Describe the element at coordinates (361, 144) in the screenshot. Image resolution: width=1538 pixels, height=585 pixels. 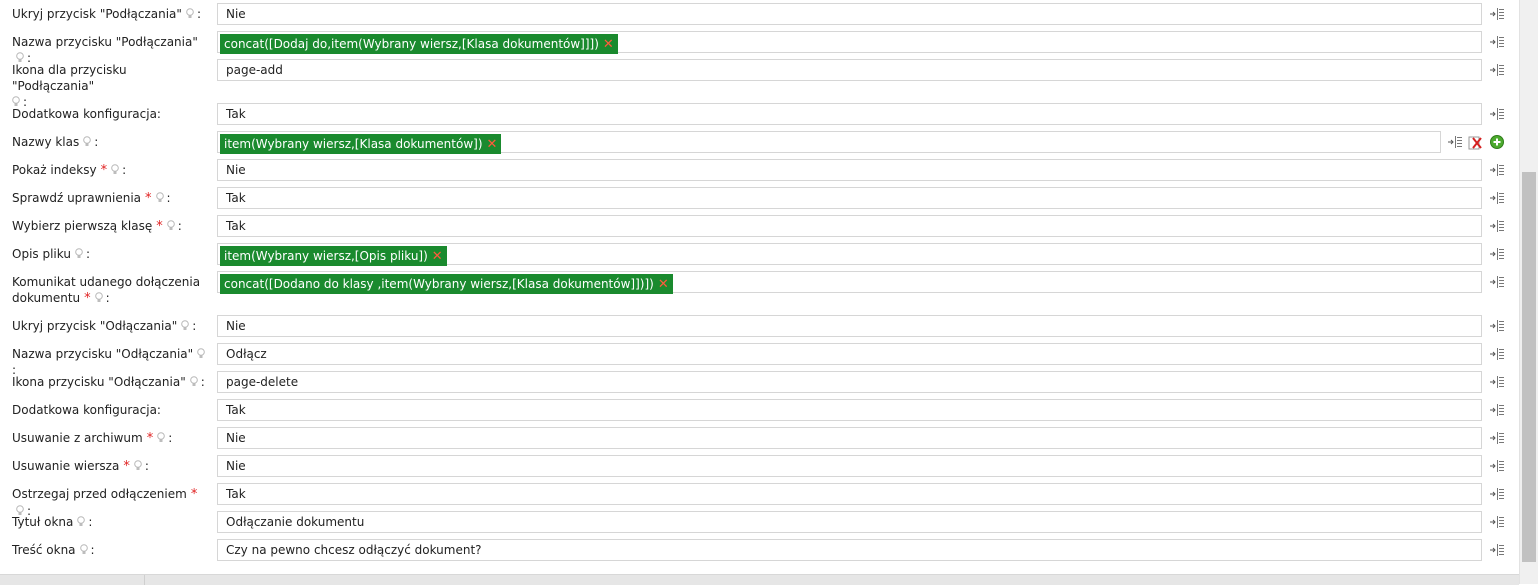
I see `expression-tag: item(Wybrany wiersz,[Klasa dokumentów]) ✕` at that location.